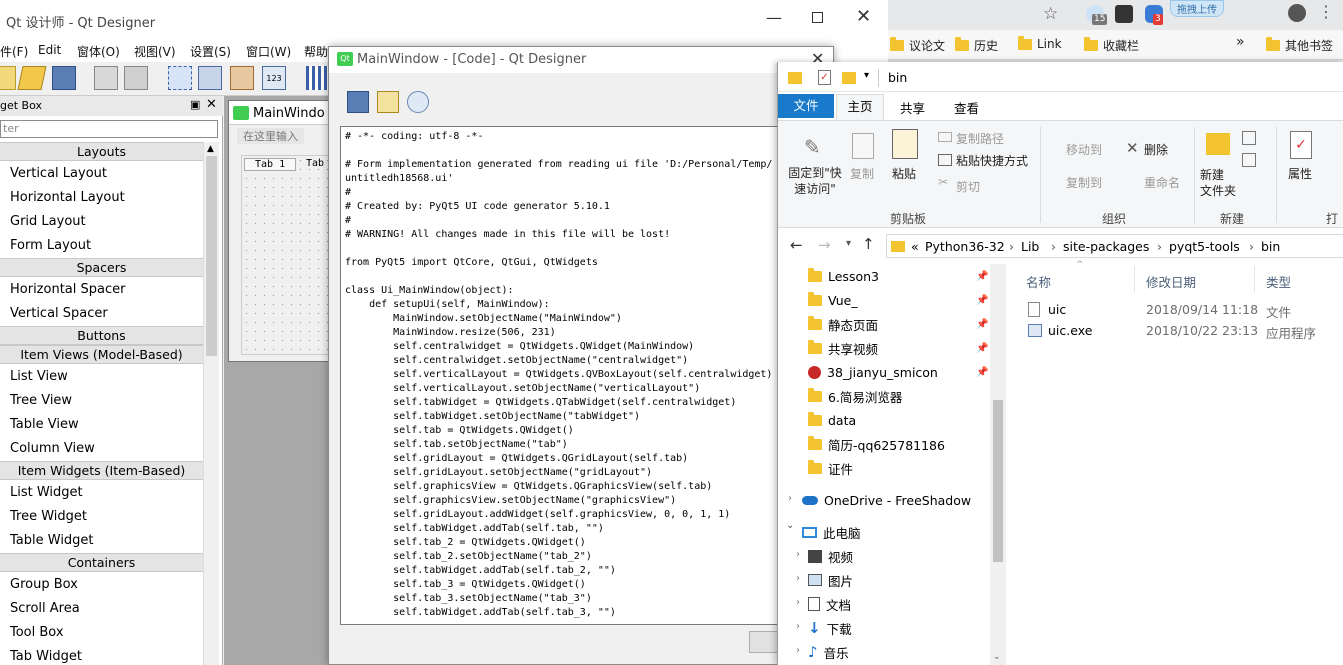 The height and width of the screenshot is (665, 1343). Describe the element at coordinates (1204, 246) in the screenshot. I see `breadcrumb-item: pyqt5-tools` at that location.